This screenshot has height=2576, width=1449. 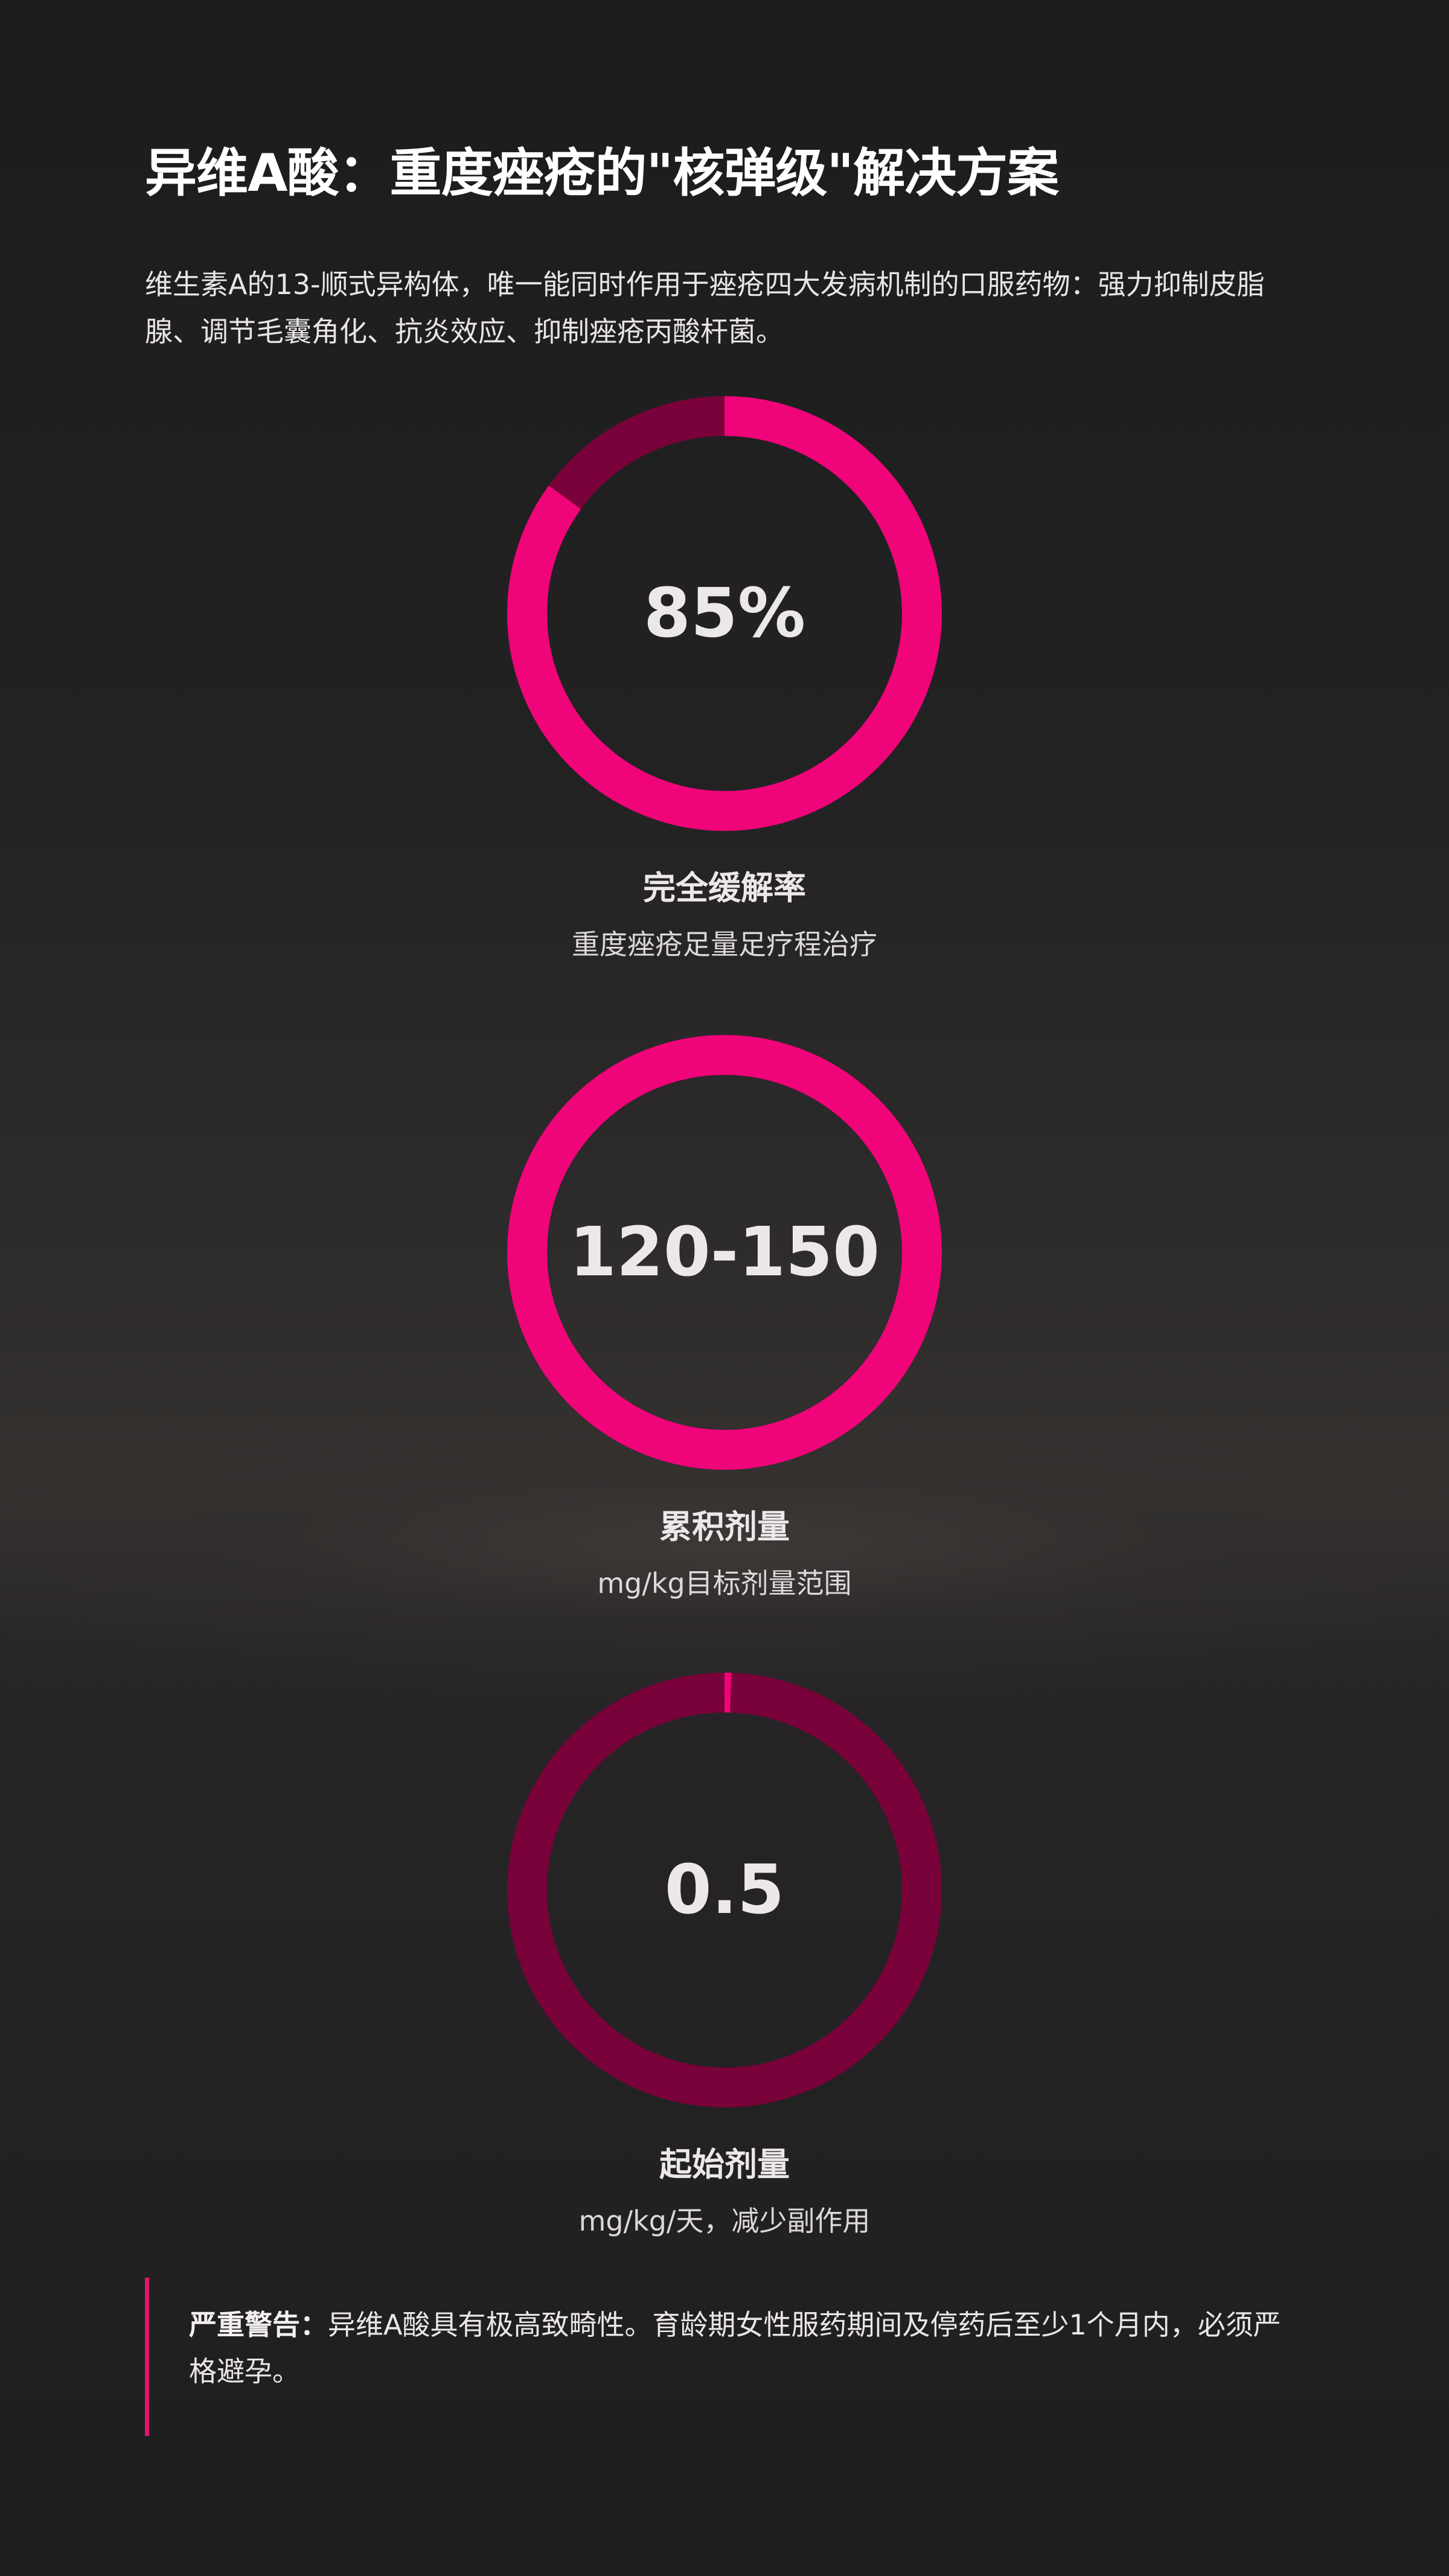 I want to click on stat-label: 起始剂量, so click(x=724, y=2164).